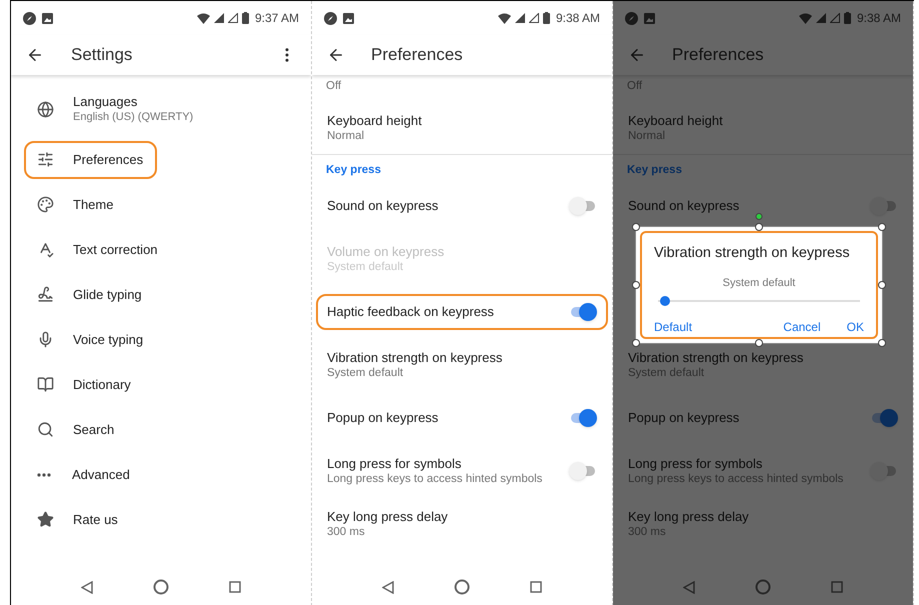  What do you see at coordinates (115, 249) in the screenshot?
I see `menu-item-label: Text correction` at bounding box center [115, 249].